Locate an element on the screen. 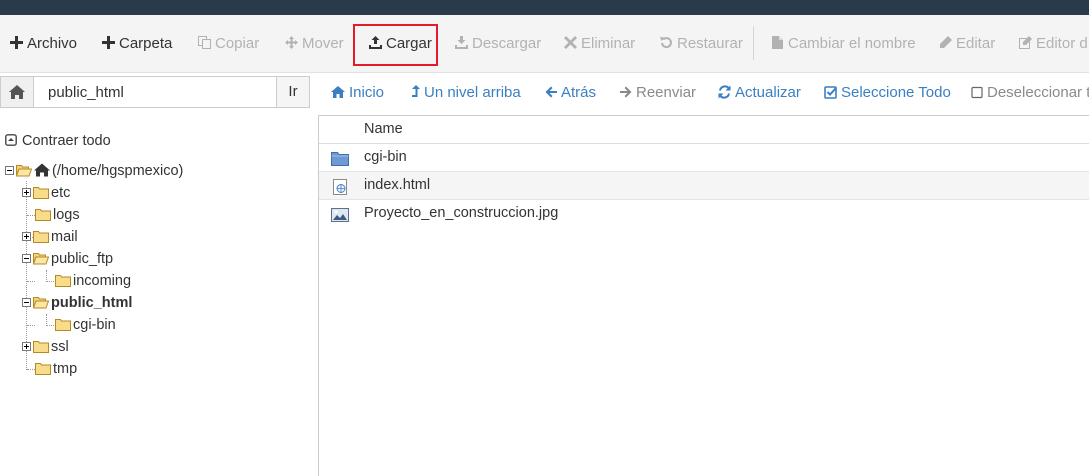 The image size is (1089, 476). home-directory-button is located at coordinates (17, 92).